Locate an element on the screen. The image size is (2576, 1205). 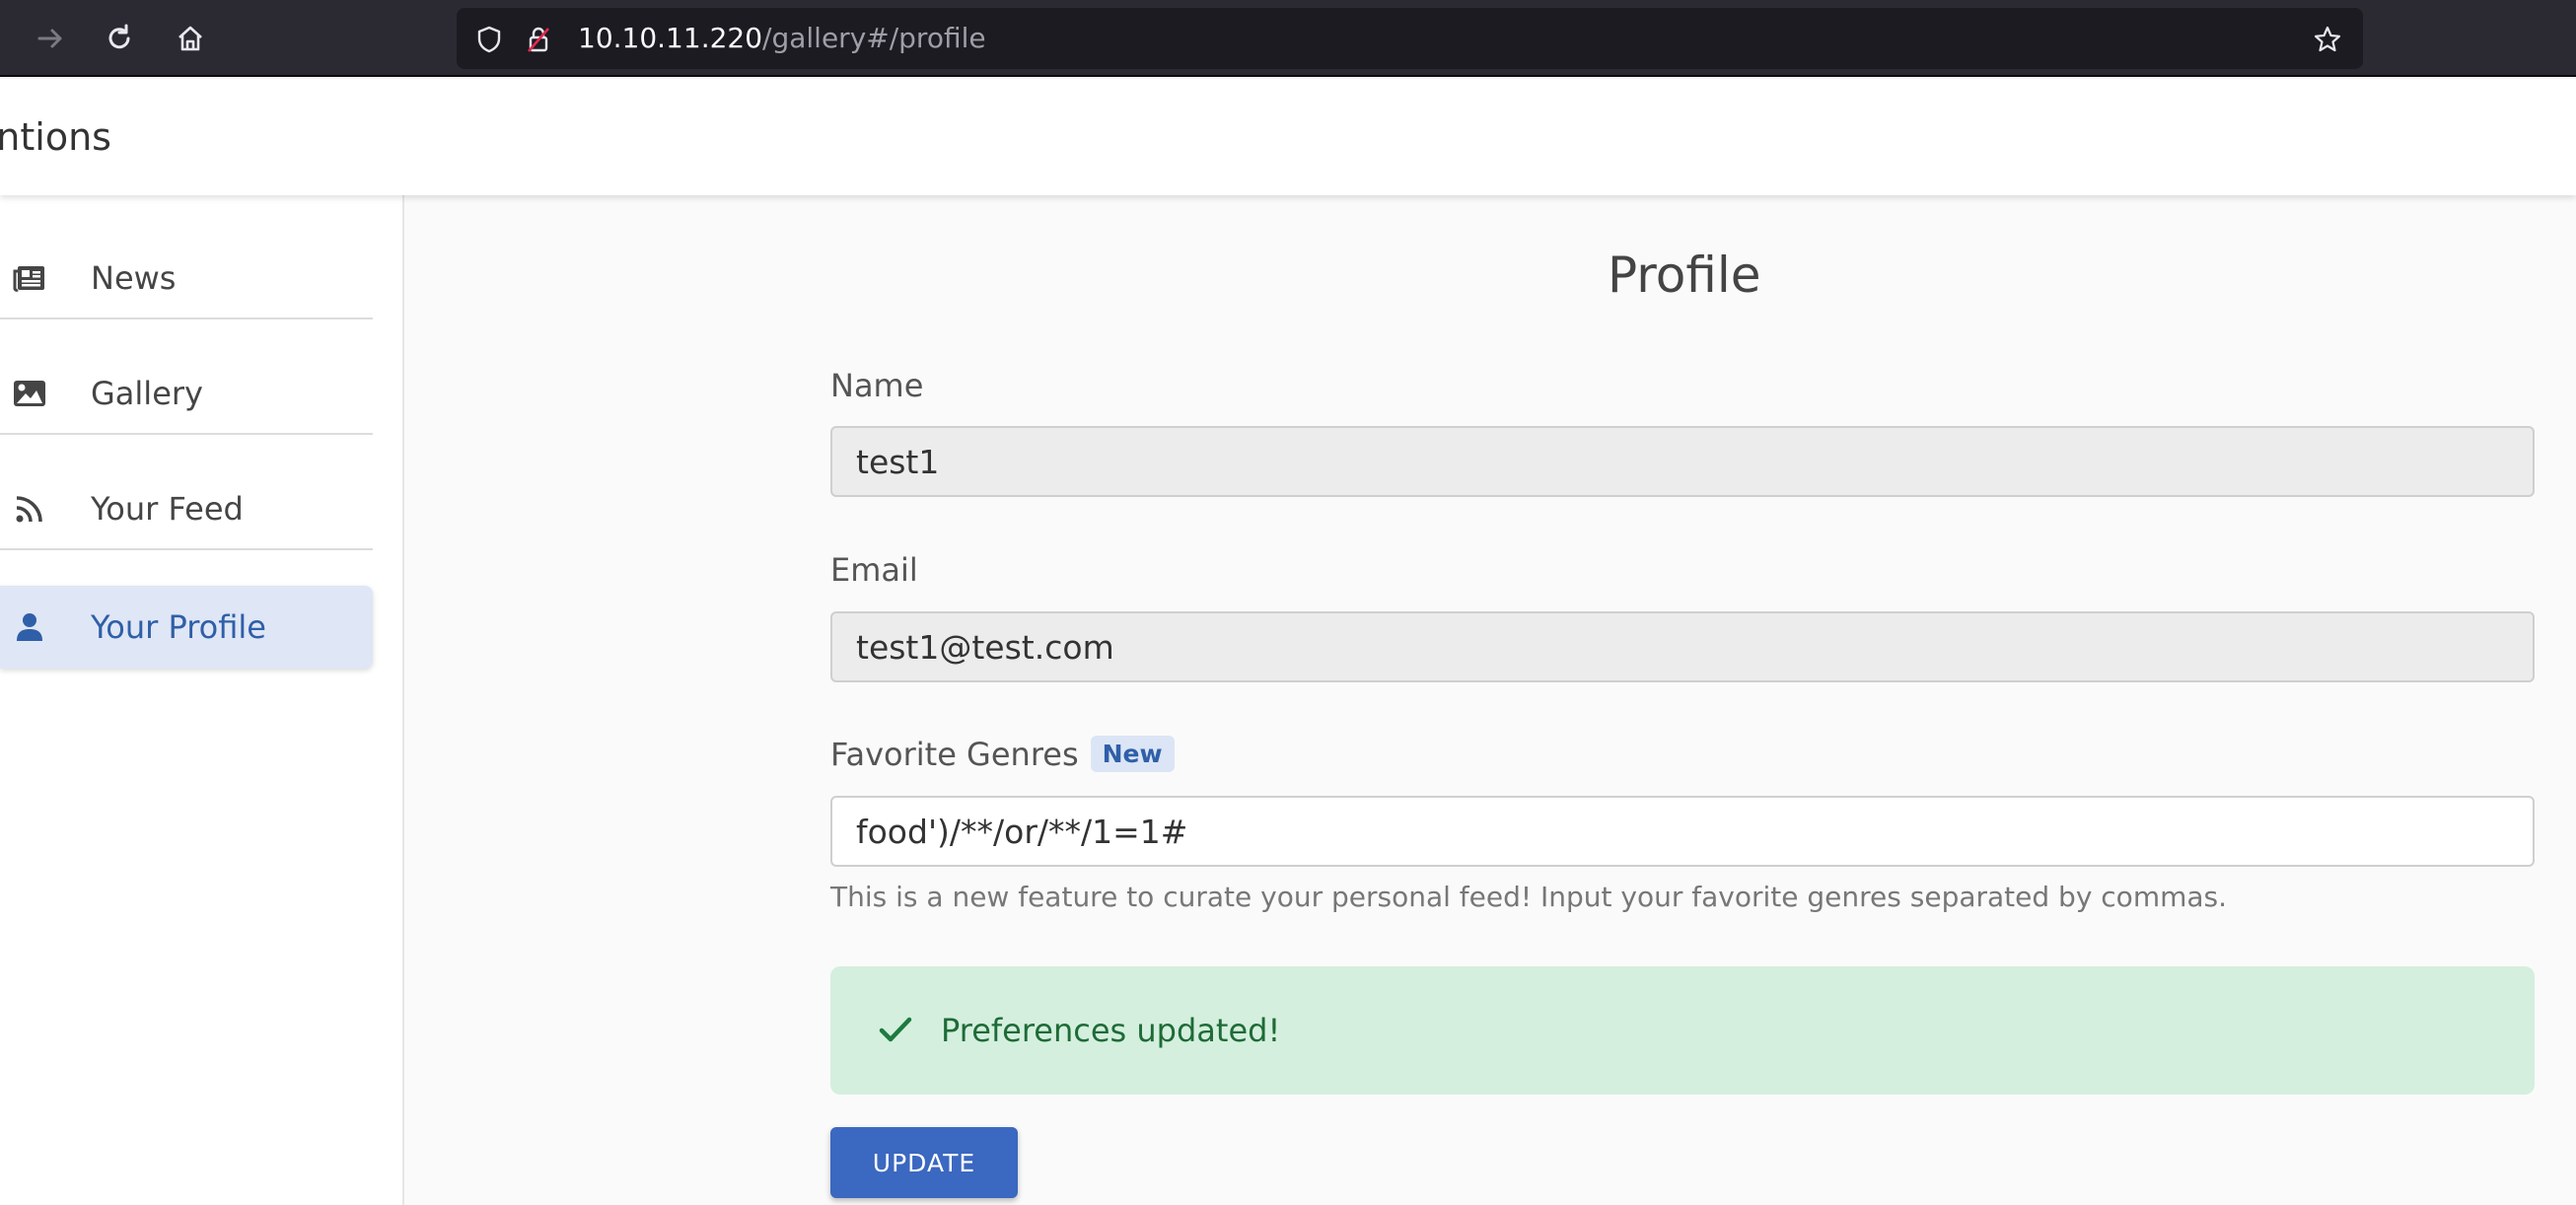
sidebar-item-your-feed: Your Feed is located at coordinates (187, 509).